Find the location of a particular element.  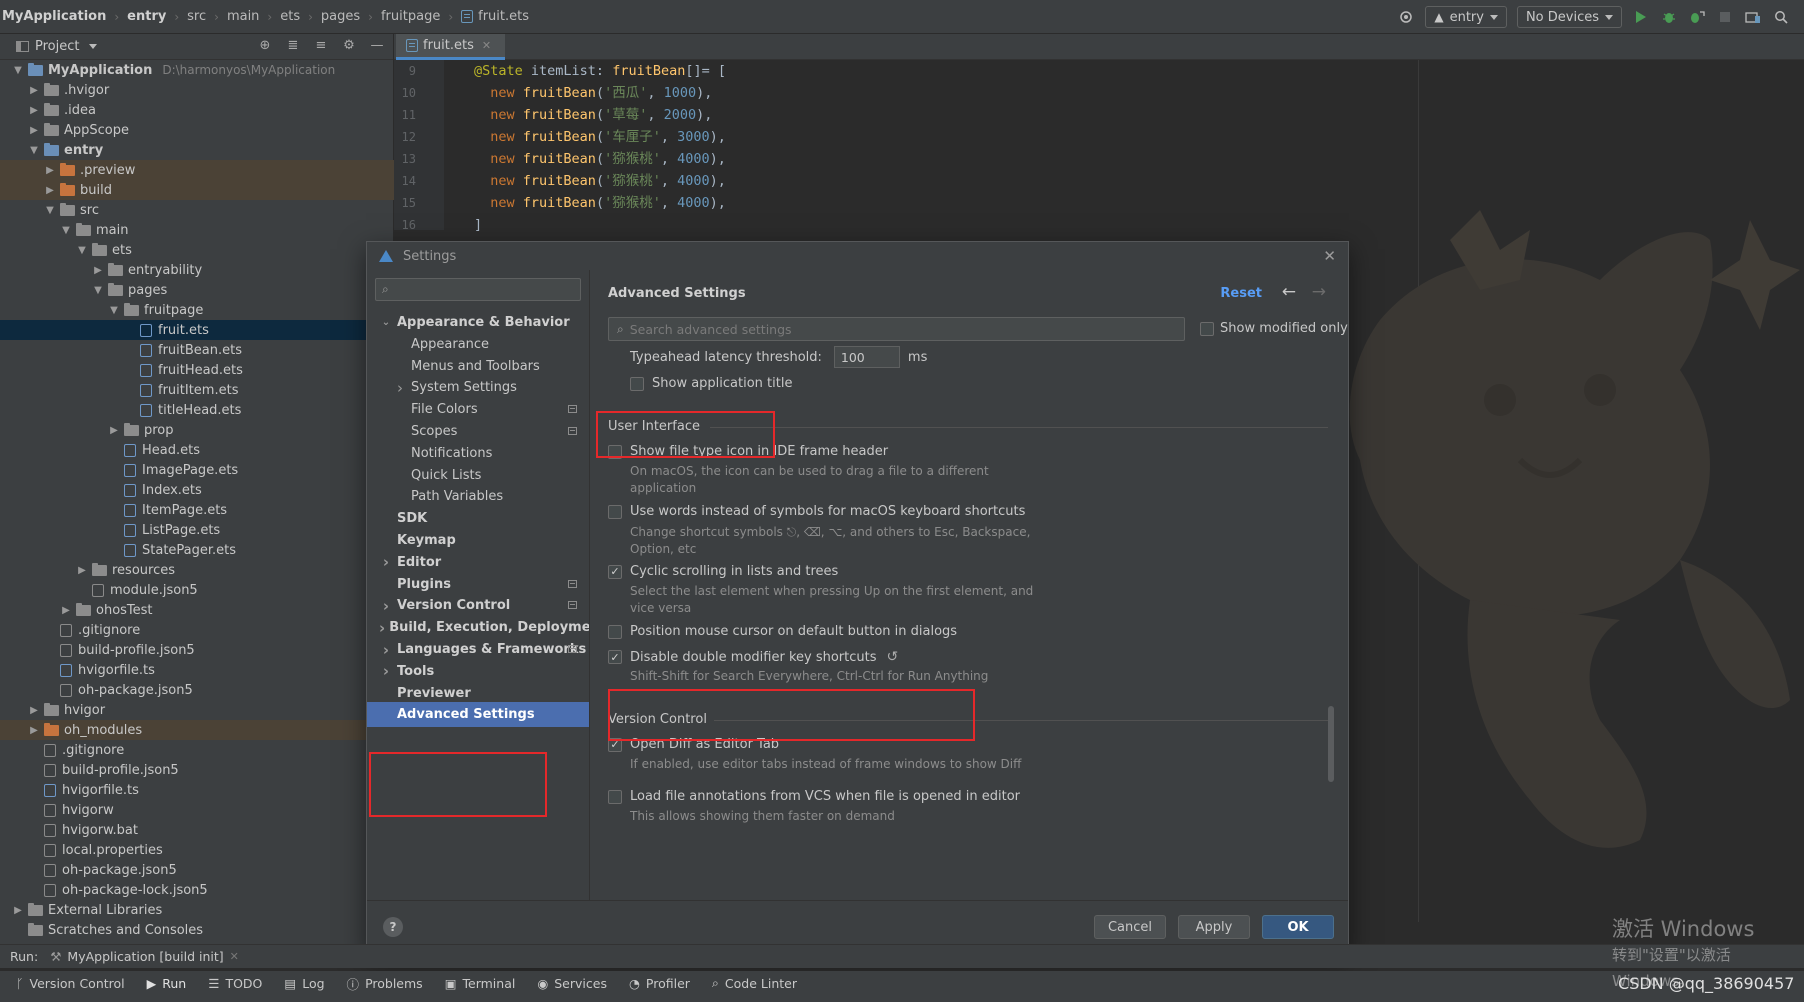

tree-item: ▶ build is located at coordinates (197, 190).